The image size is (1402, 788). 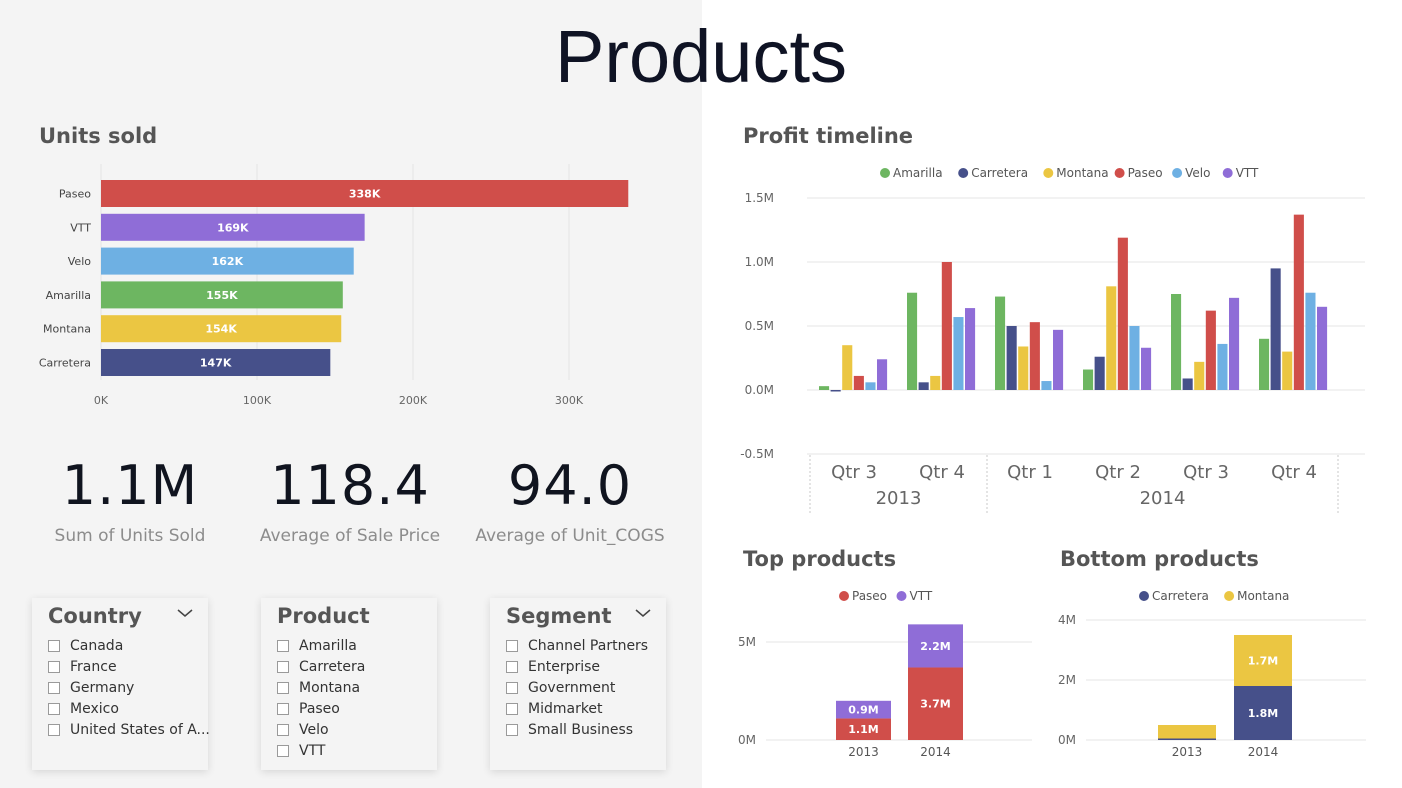 What do you see at coordinates (854, 472) in the screenshot?
I see `x-category-label: Qtr 3` at bounding box center [854, 472].